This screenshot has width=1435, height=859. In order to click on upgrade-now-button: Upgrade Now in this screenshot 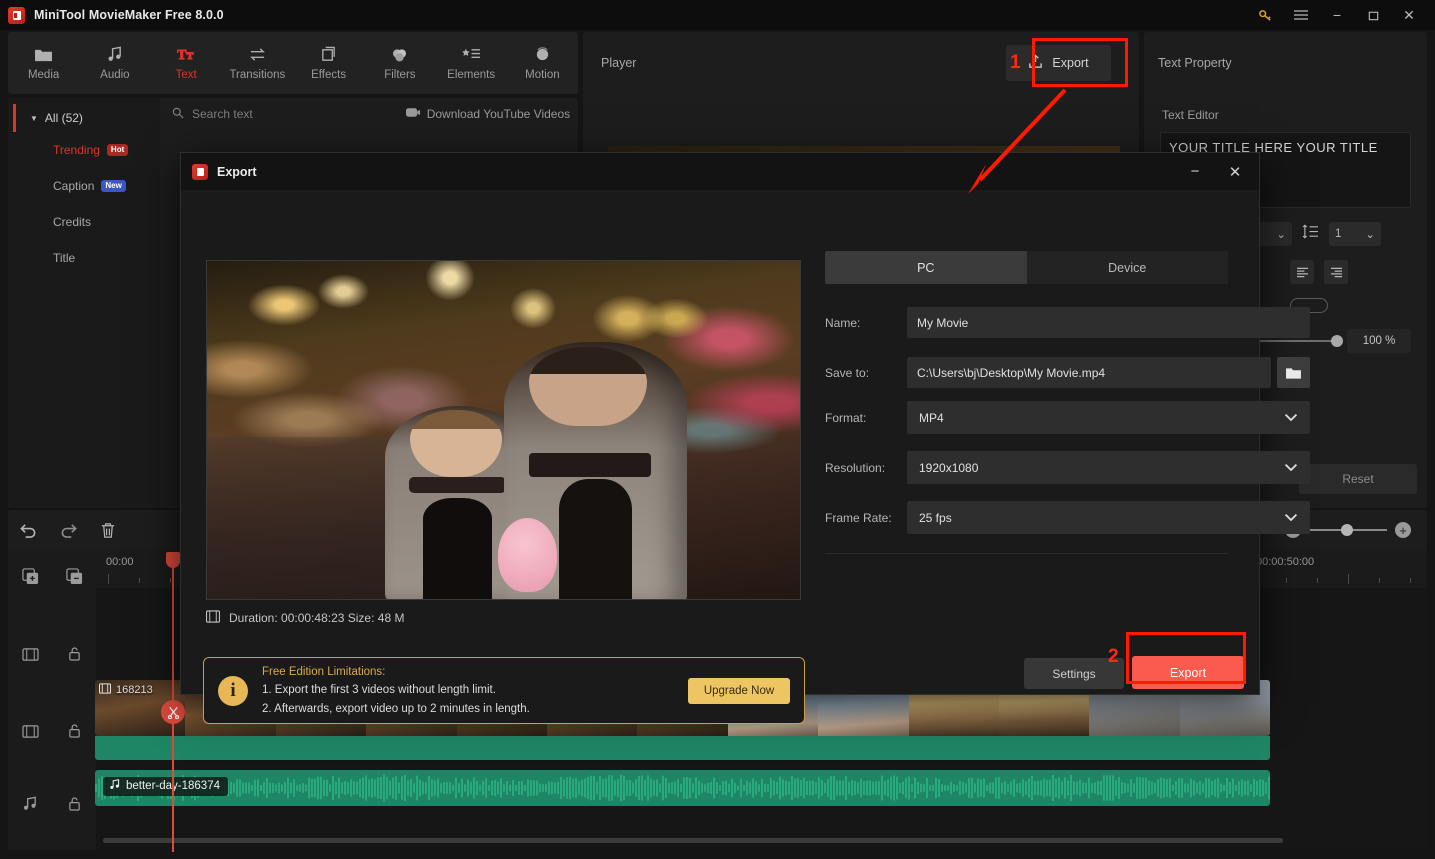, I will do `click(739, 690)`.